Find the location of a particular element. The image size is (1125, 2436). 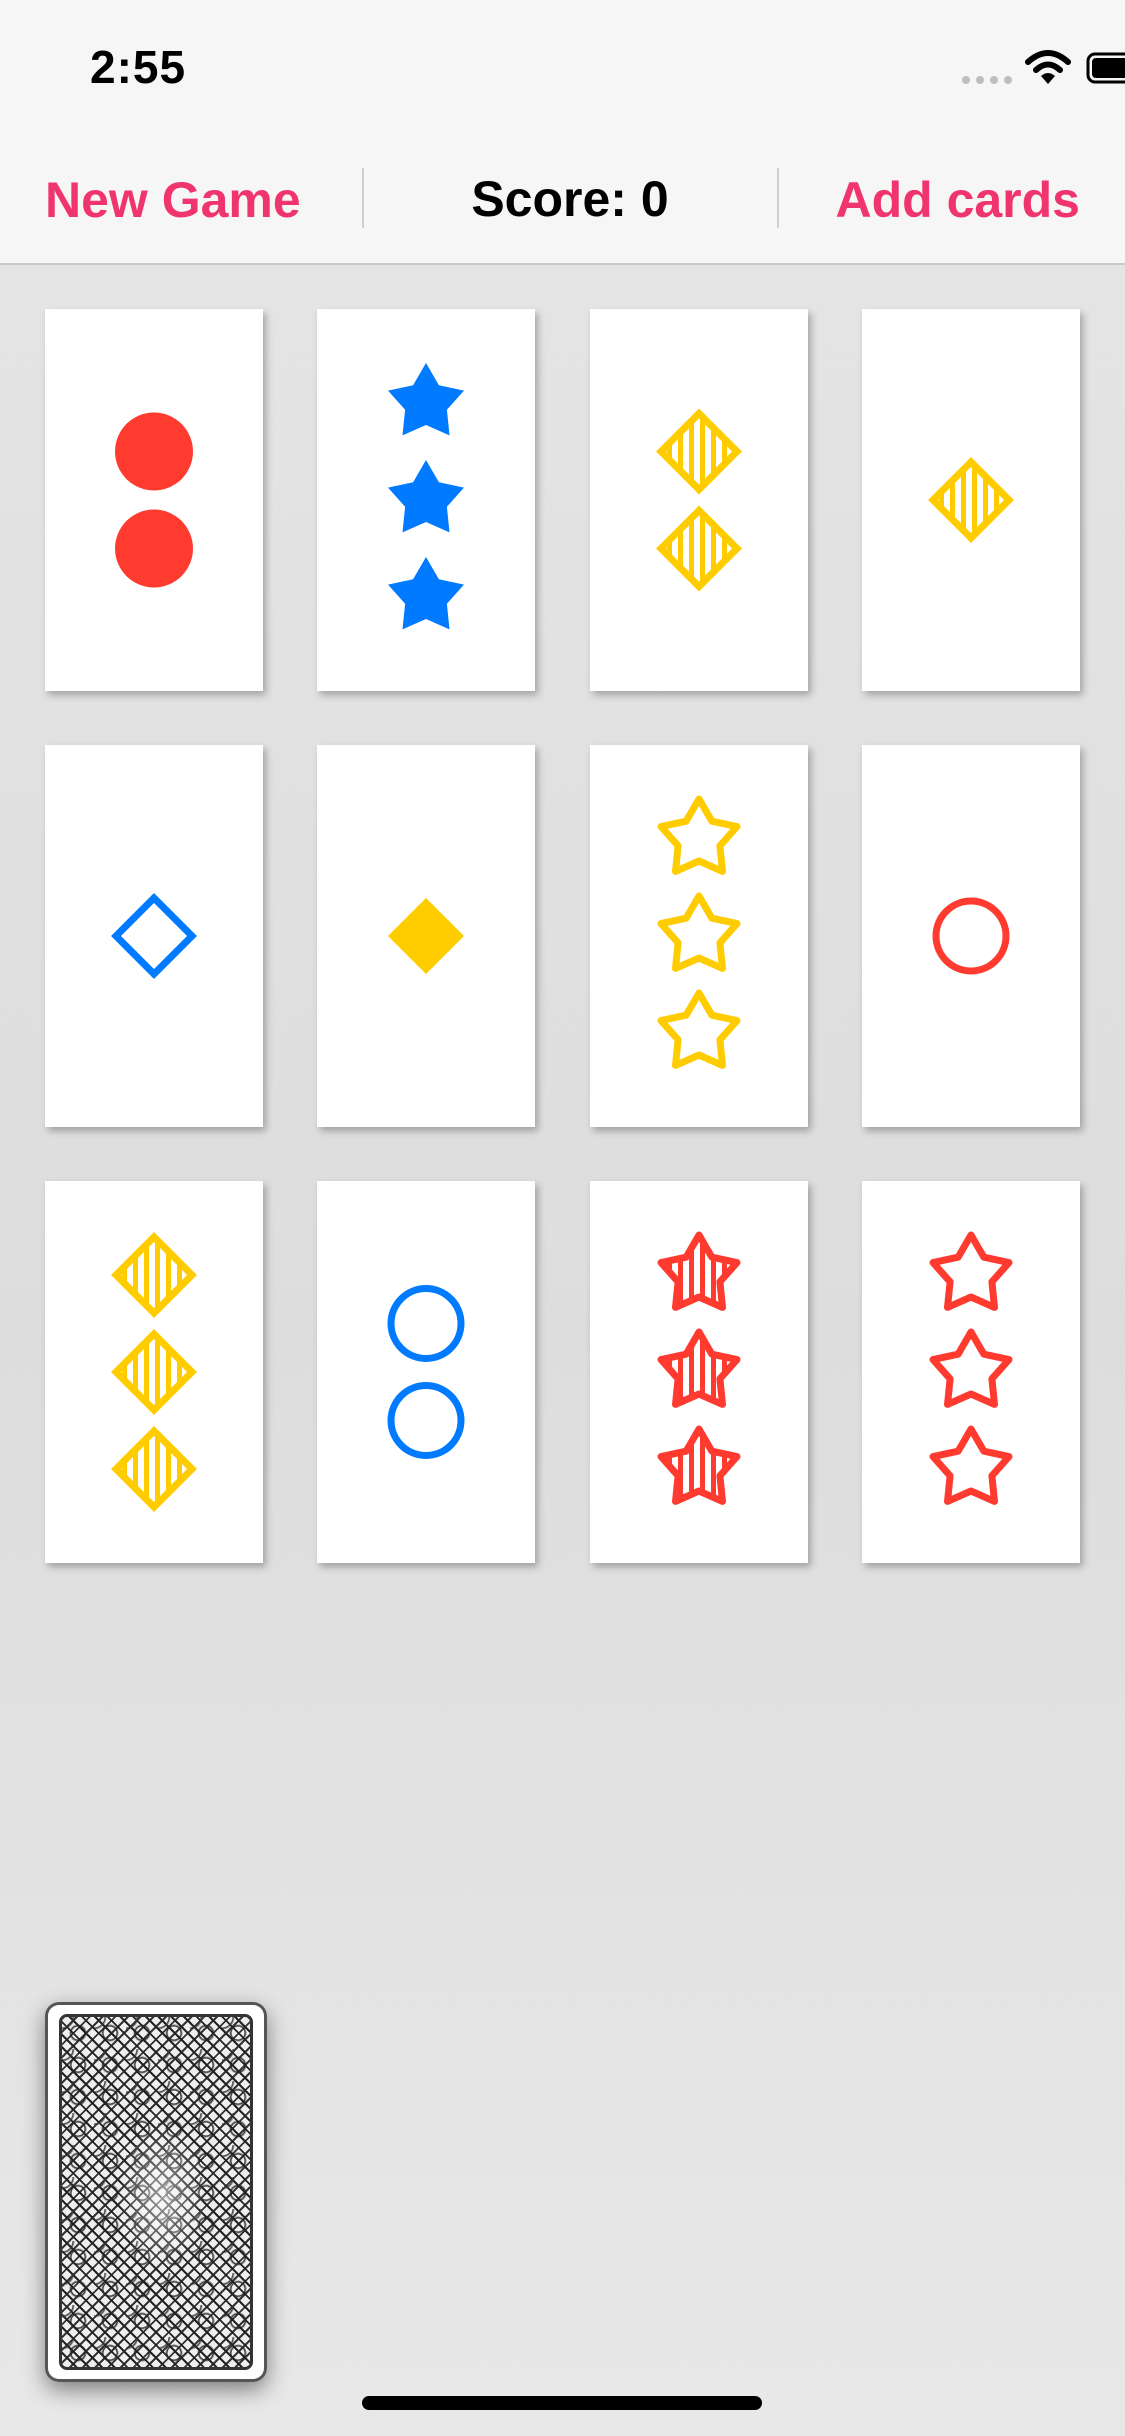

card-deck is located at coordinates (156, 2192).